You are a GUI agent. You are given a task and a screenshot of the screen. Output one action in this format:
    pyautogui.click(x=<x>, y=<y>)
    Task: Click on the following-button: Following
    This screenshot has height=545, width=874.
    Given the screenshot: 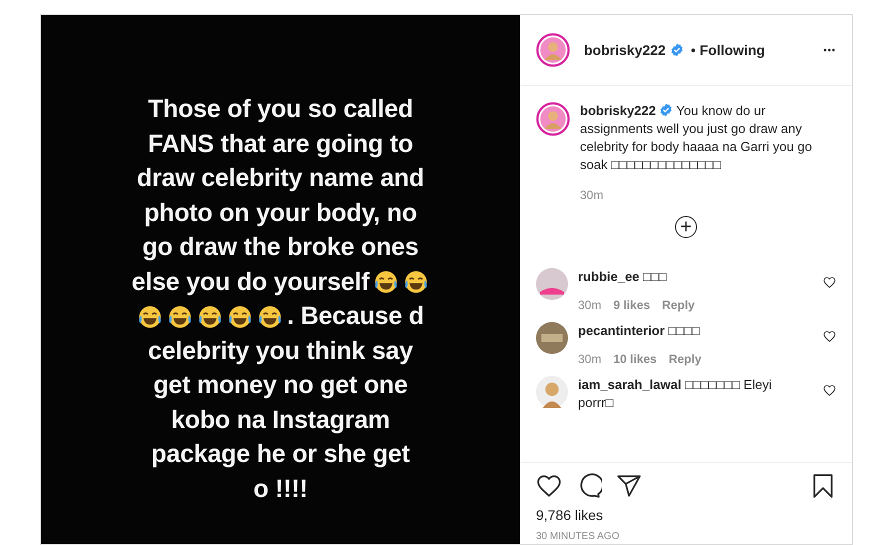 What is the action you would take?
    pyautogui.click(x=732, y=50)
    